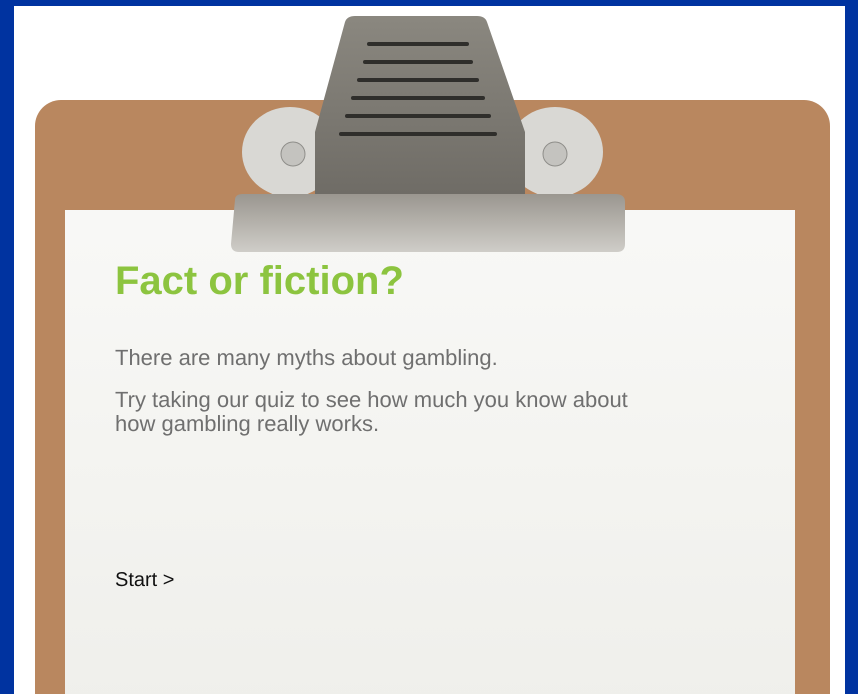 This screenshot has width=858, height=694. Describe the element at coordinates (307, 358) in the screenshot. I see `intro-text: There are many myths about gambling.` at that location.